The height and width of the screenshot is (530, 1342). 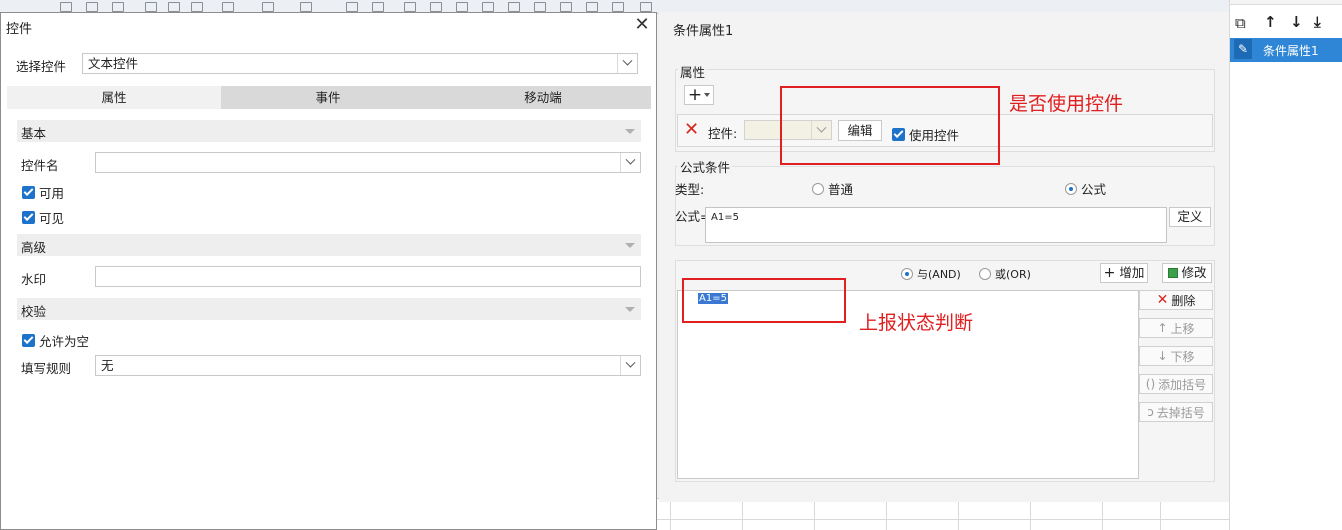 What do you see at coordinates (723, 133) in the screenshot?
I see `control-label: 控件:` at bounding box center [723, 133].